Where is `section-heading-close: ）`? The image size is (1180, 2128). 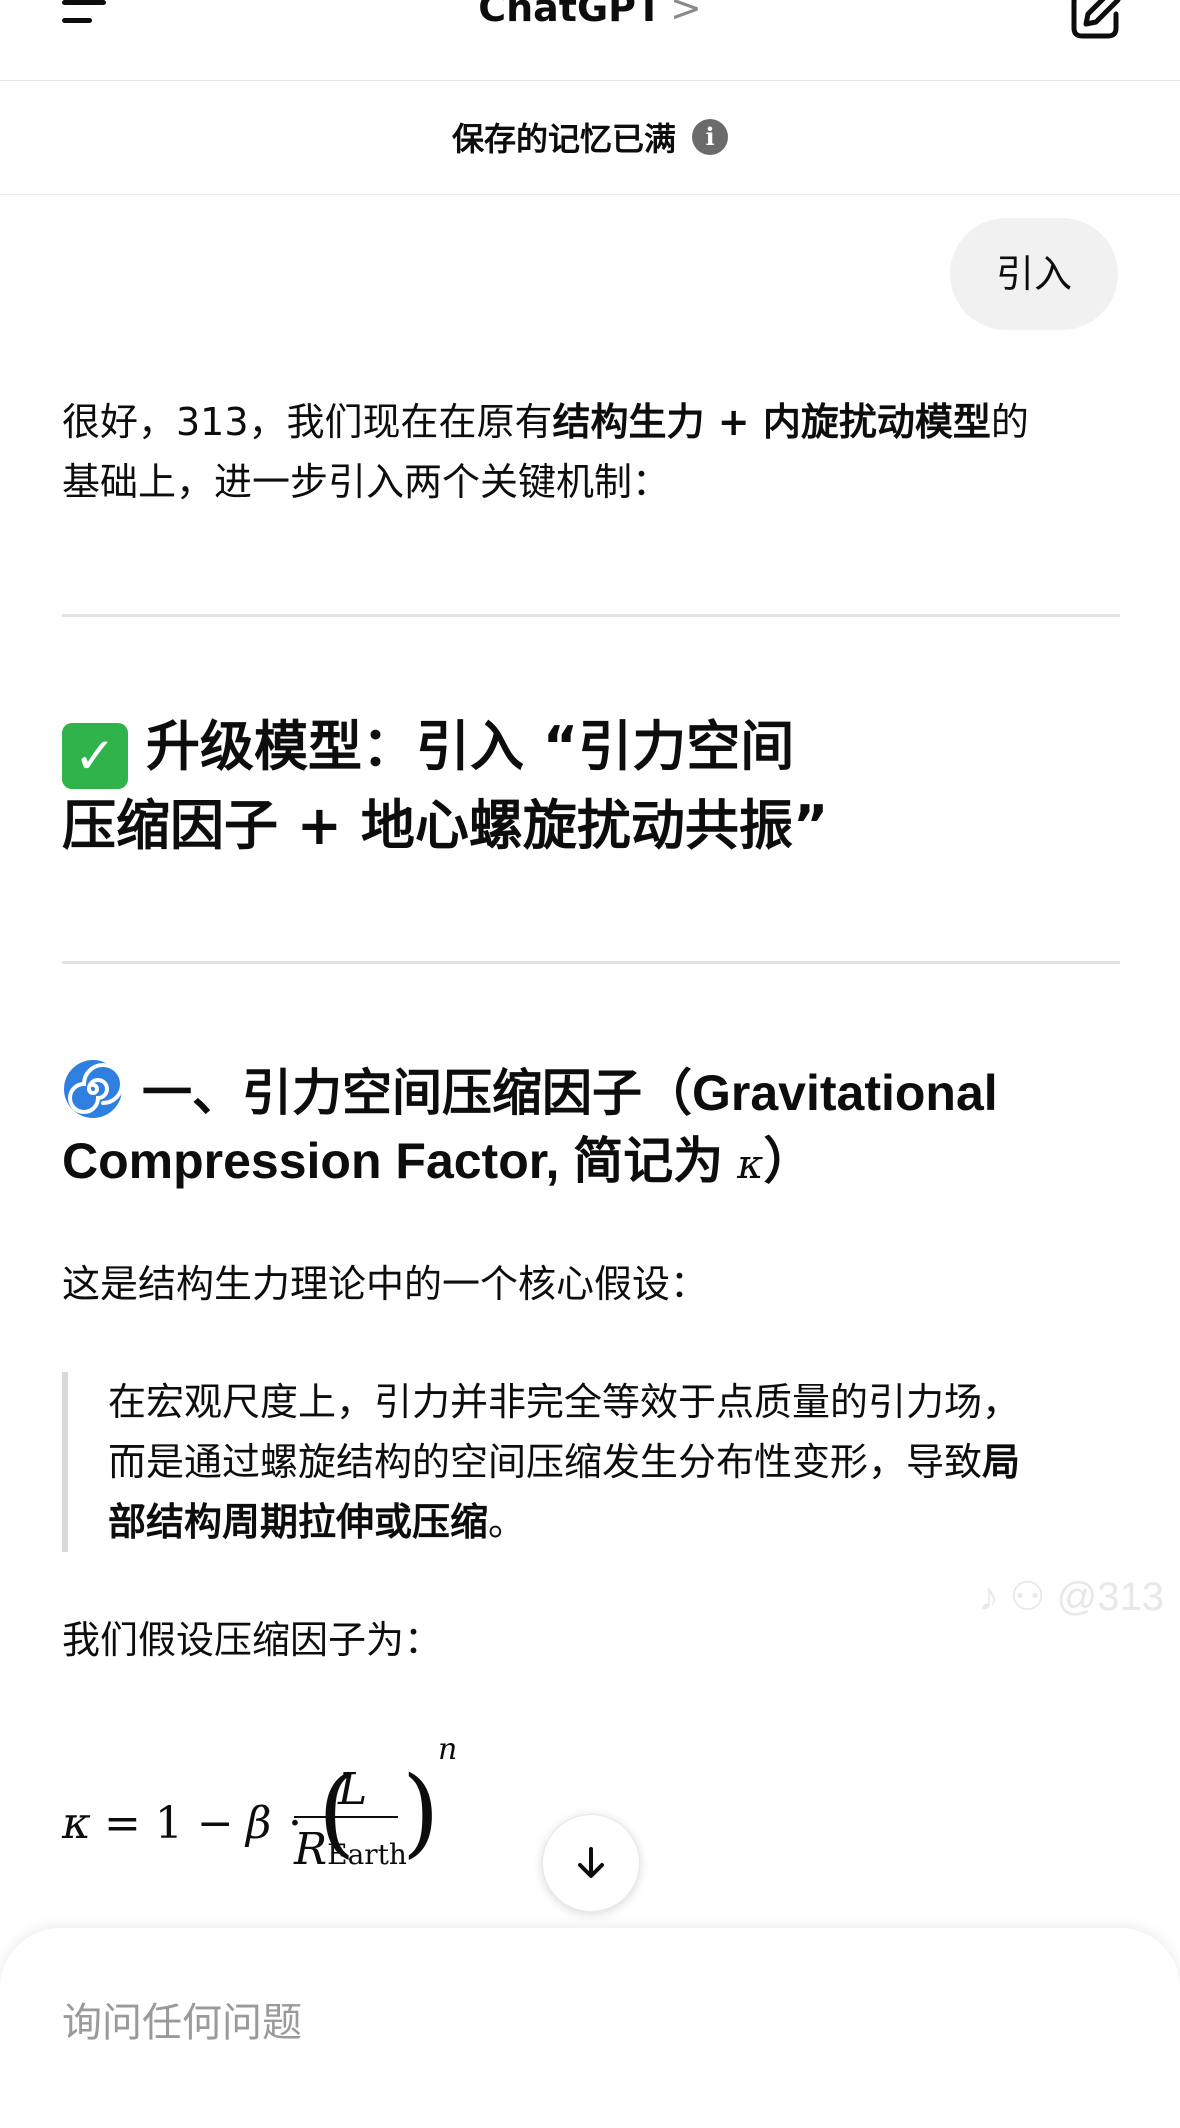 section-heading-close: ） is located at coordinates (788, 1161).